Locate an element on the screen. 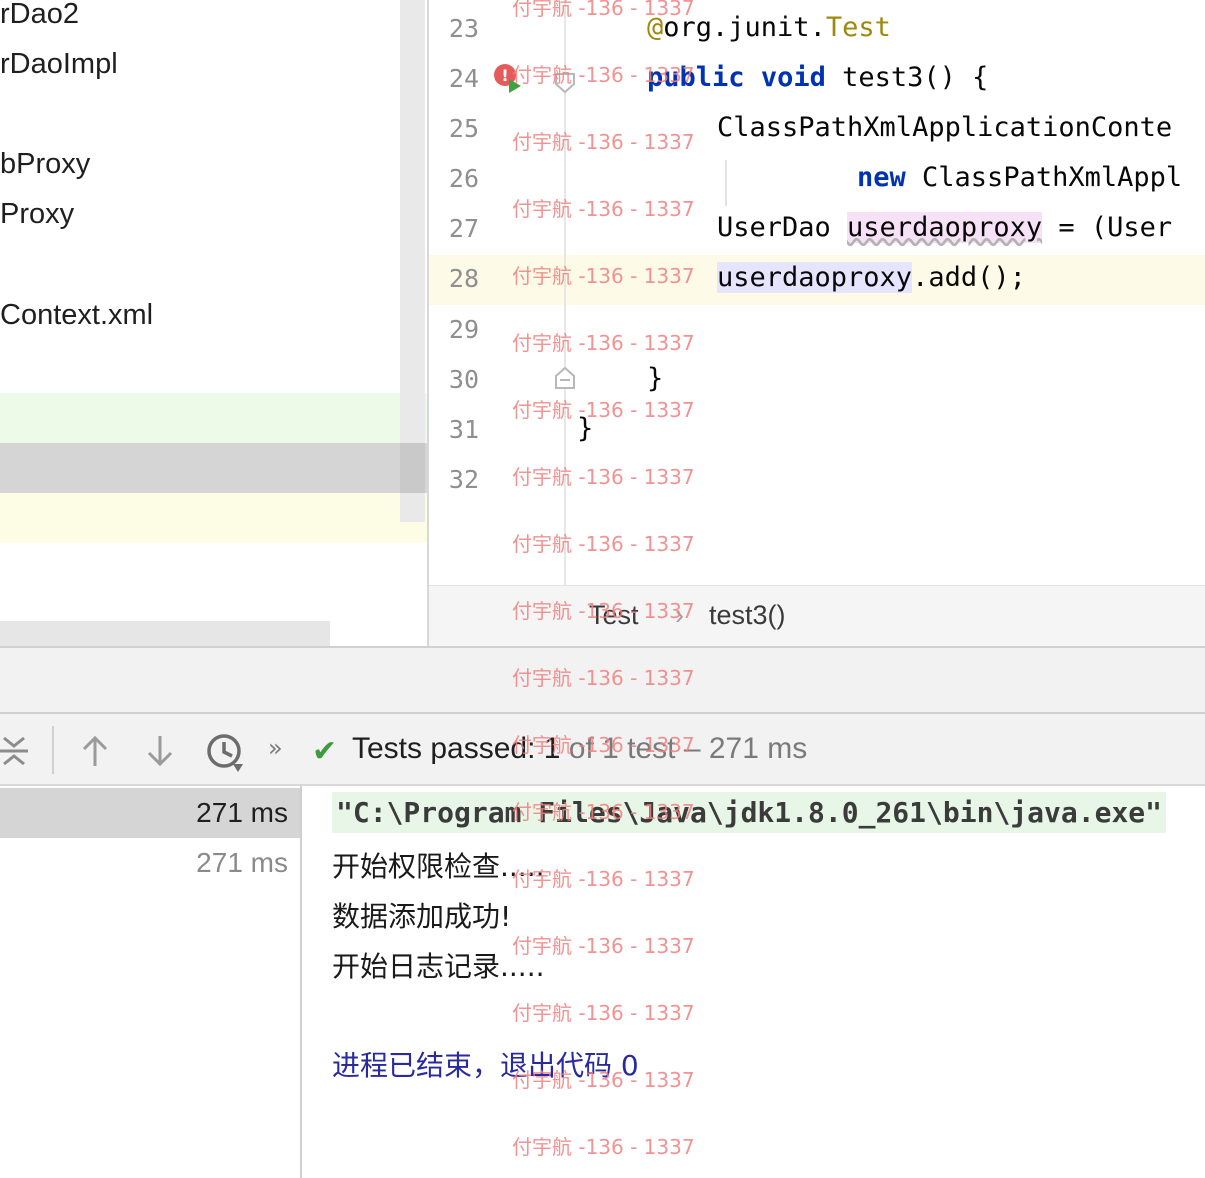 The height and width of the screenshot is (1178, 1205). test-row: 271 ms is located at coordinates (150, 863).